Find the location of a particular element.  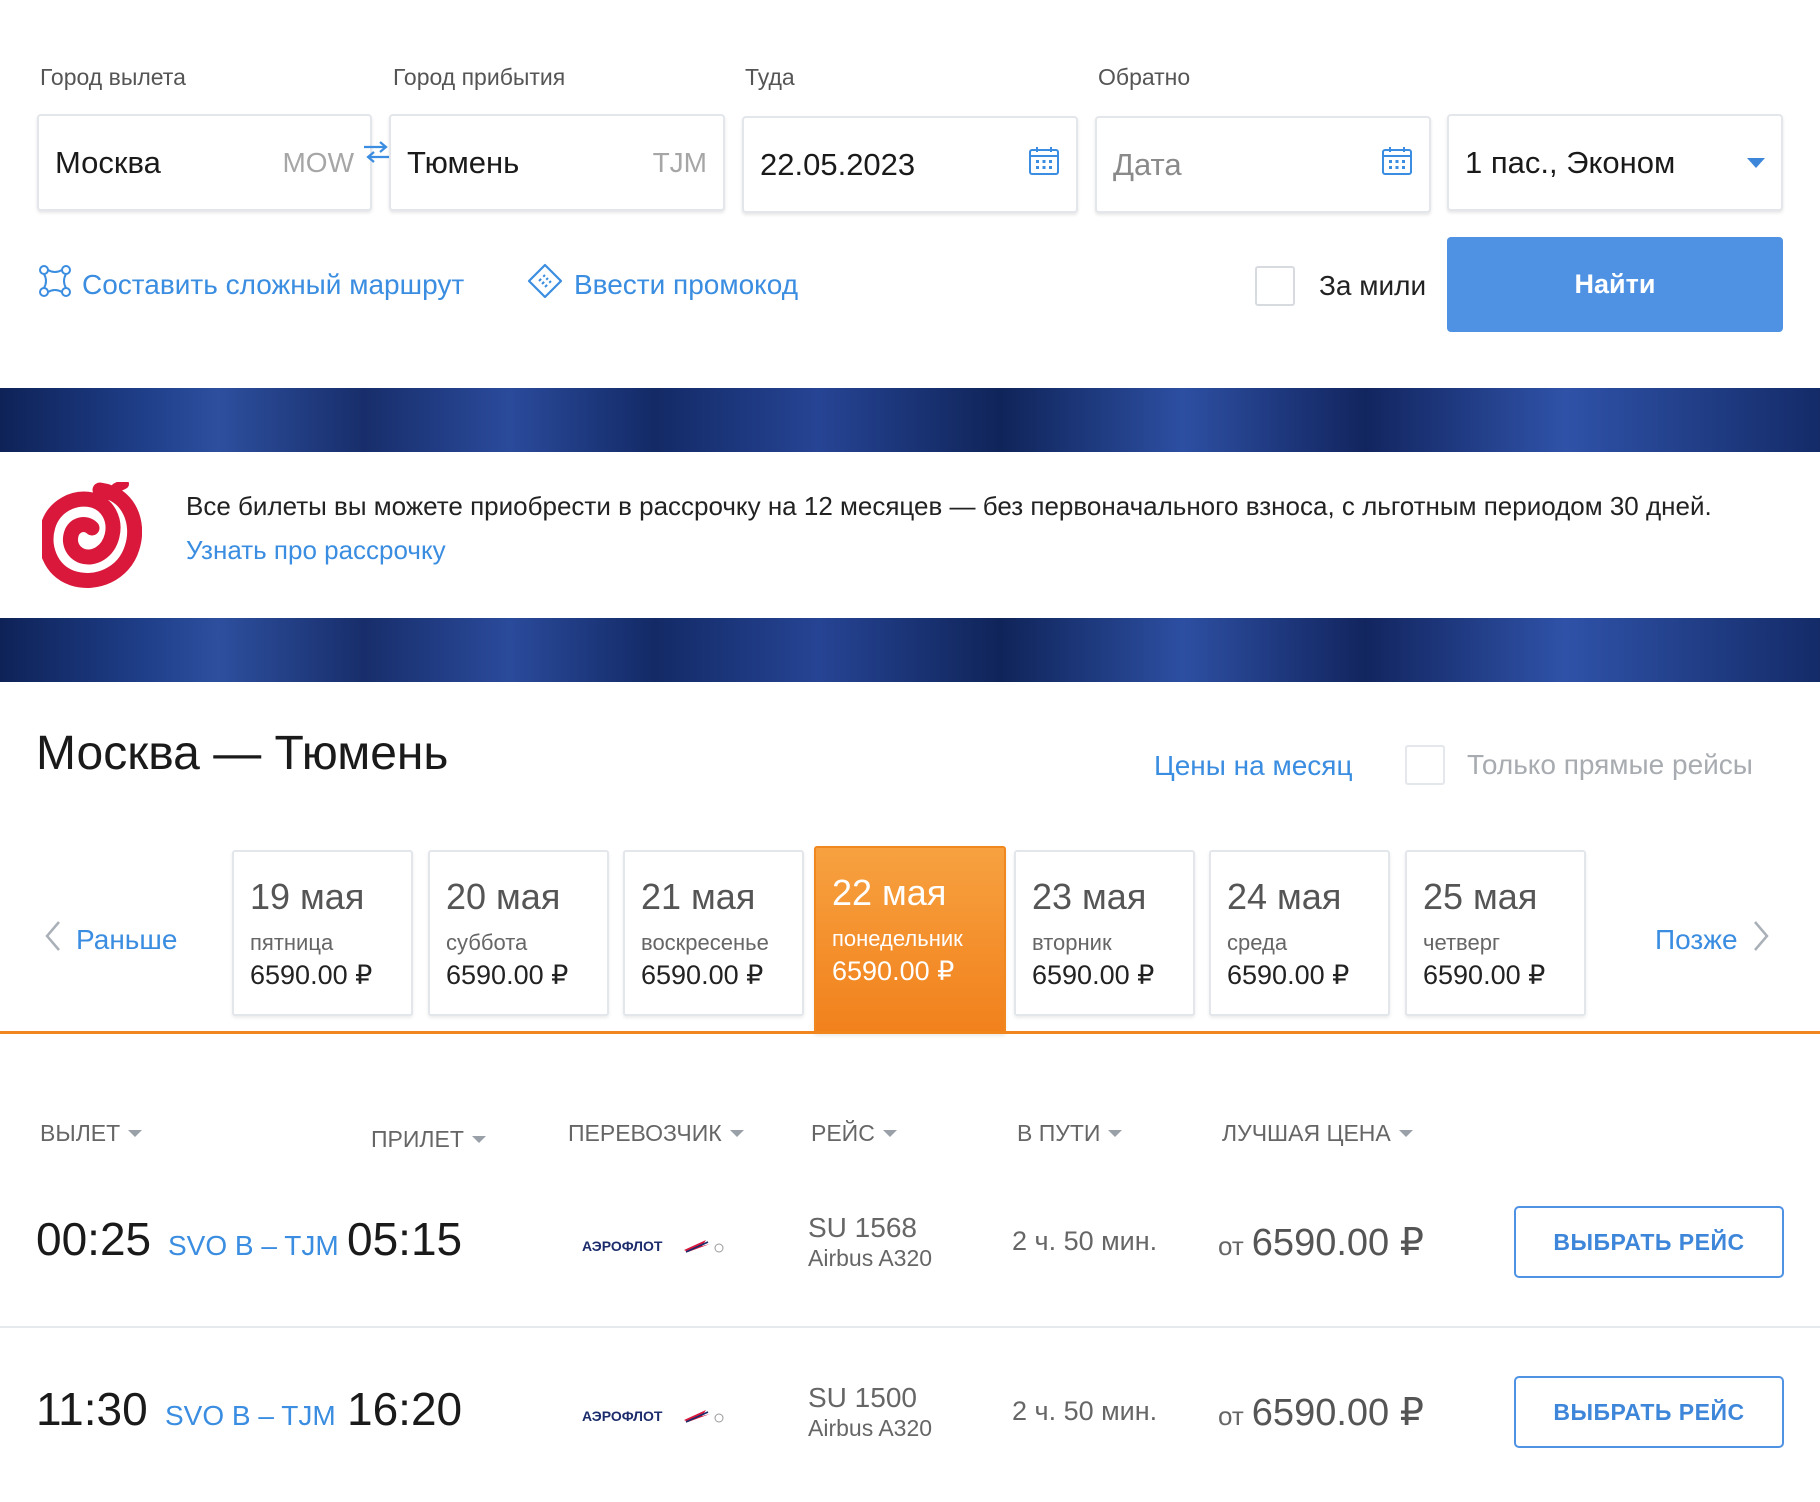

chevron-right-icon is located at coordinates (1761, 939).